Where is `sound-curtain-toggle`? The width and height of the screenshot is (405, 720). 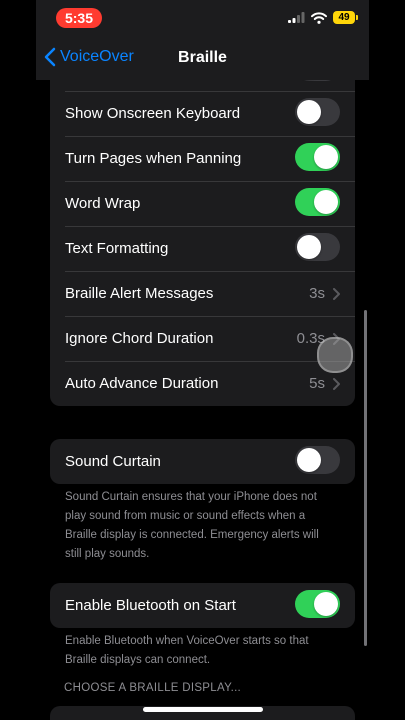 sound-curtain-toggle is located at coordinates (317, 460).